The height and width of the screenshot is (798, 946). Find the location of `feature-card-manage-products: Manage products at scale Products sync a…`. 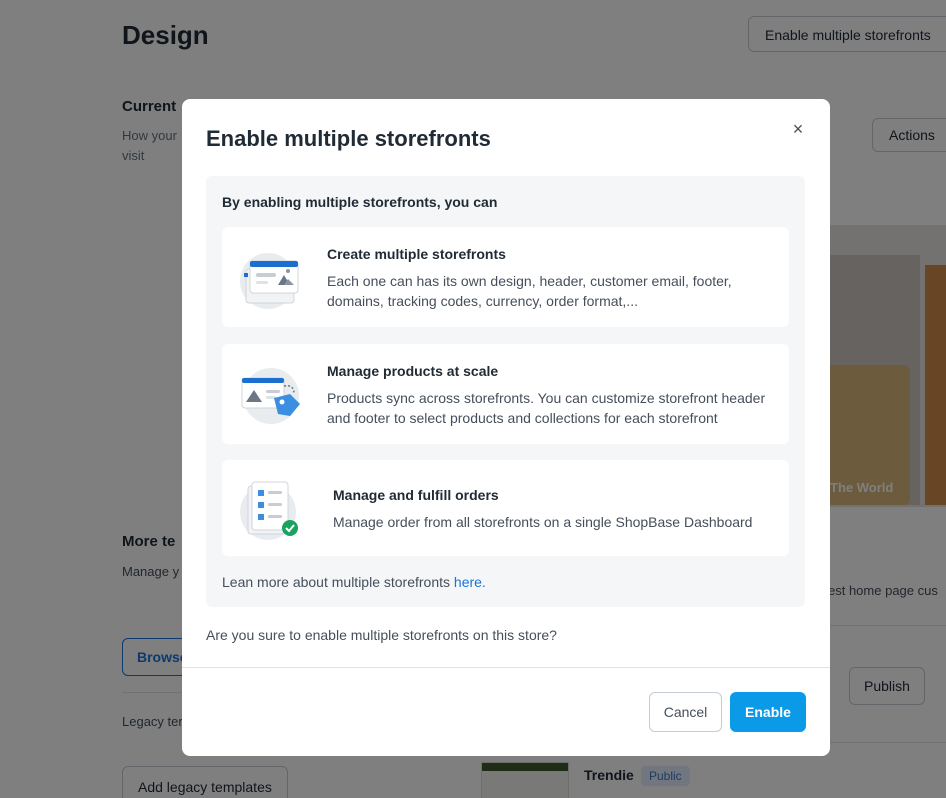

feature-card-manage-products: Manage products at scale Products sync a… is located at coordinates (505, 394).